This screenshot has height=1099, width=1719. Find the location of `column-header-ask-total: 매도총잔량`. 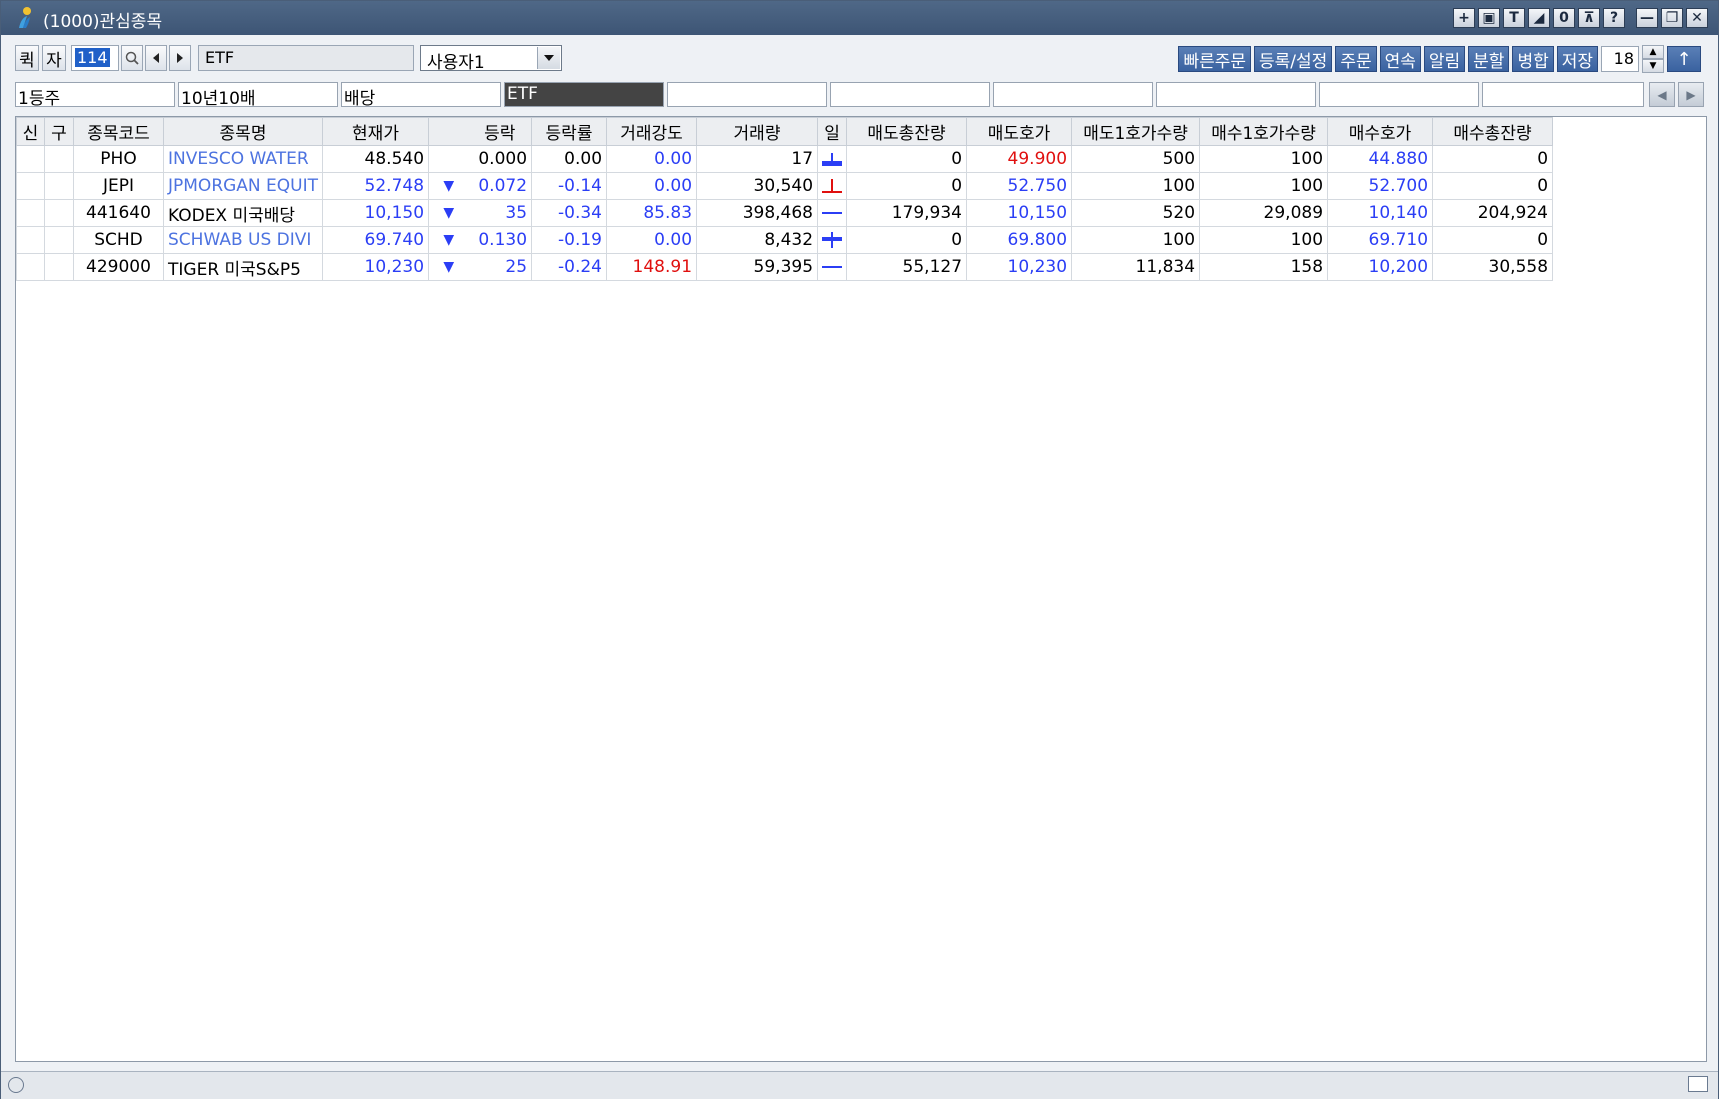

column-header-ask-total: 매도총잔량 is located at coordinates (907, 131).